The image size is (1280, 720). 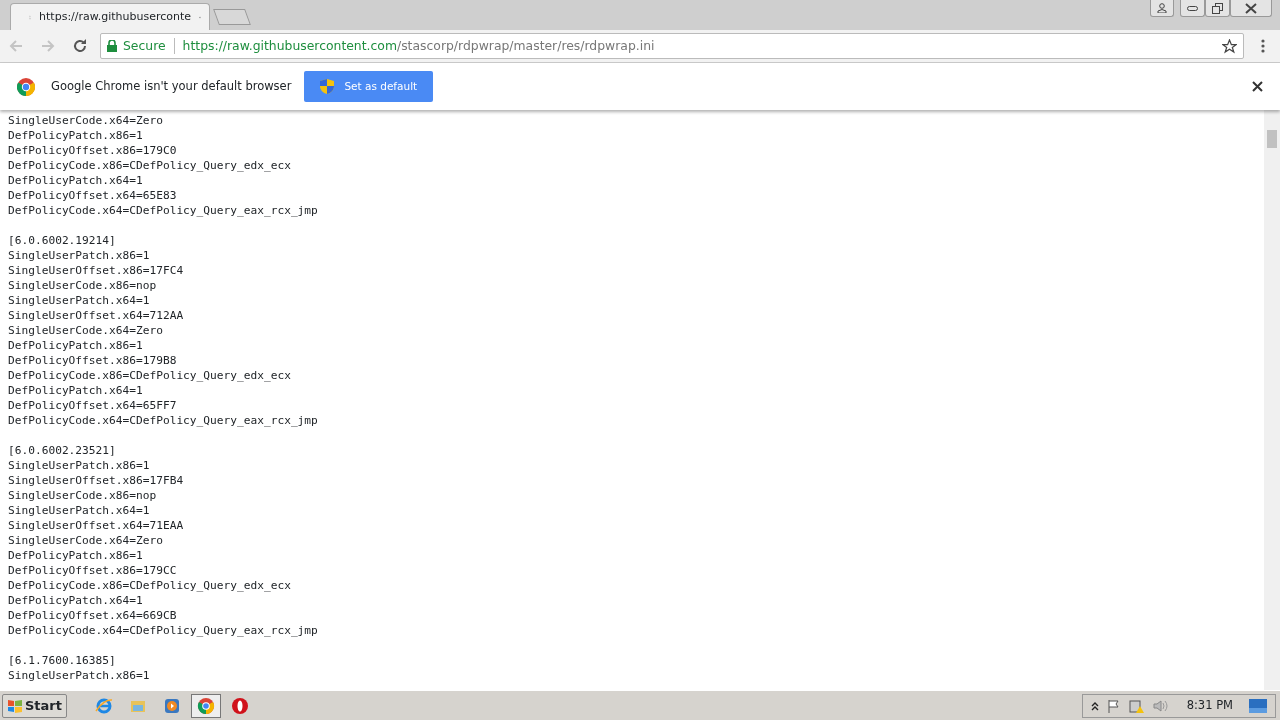 What do you see at coordinates (1229, 46) in the screenshot?
I see `star-icon` at bounding box center [1229, 46].